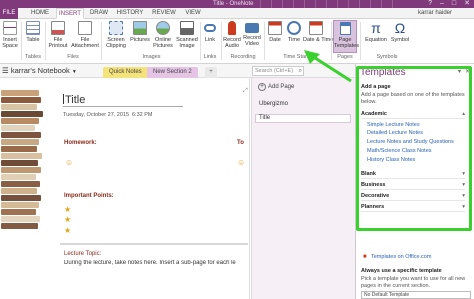 Image resolution: width=474 pixels, height=299 pixels. What do you see at coordinates (413, 175) in the screenshot?
I see `category-blank: Blank ▾` at bounding box center [413, 175].